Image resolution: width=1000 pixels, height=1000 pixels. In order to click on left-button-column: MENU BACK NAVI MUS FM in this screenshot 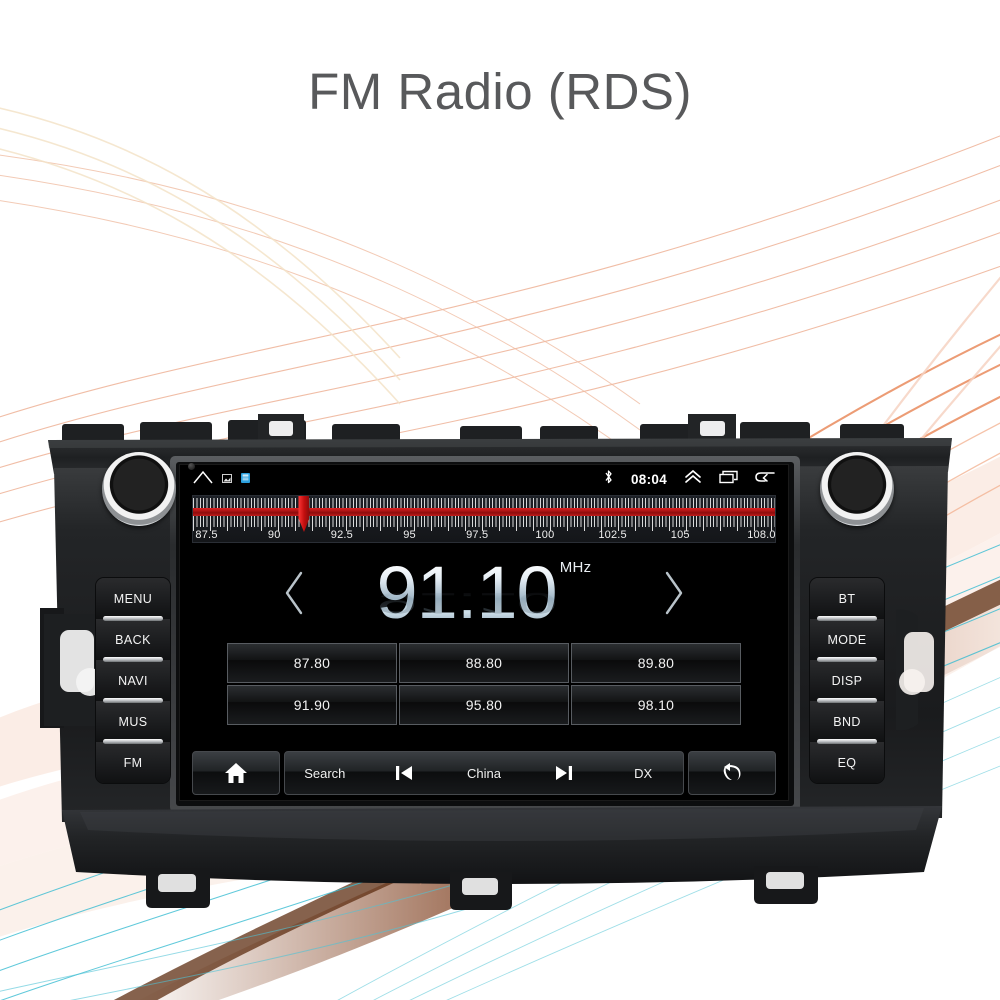, I will do `click(133, 680)`.